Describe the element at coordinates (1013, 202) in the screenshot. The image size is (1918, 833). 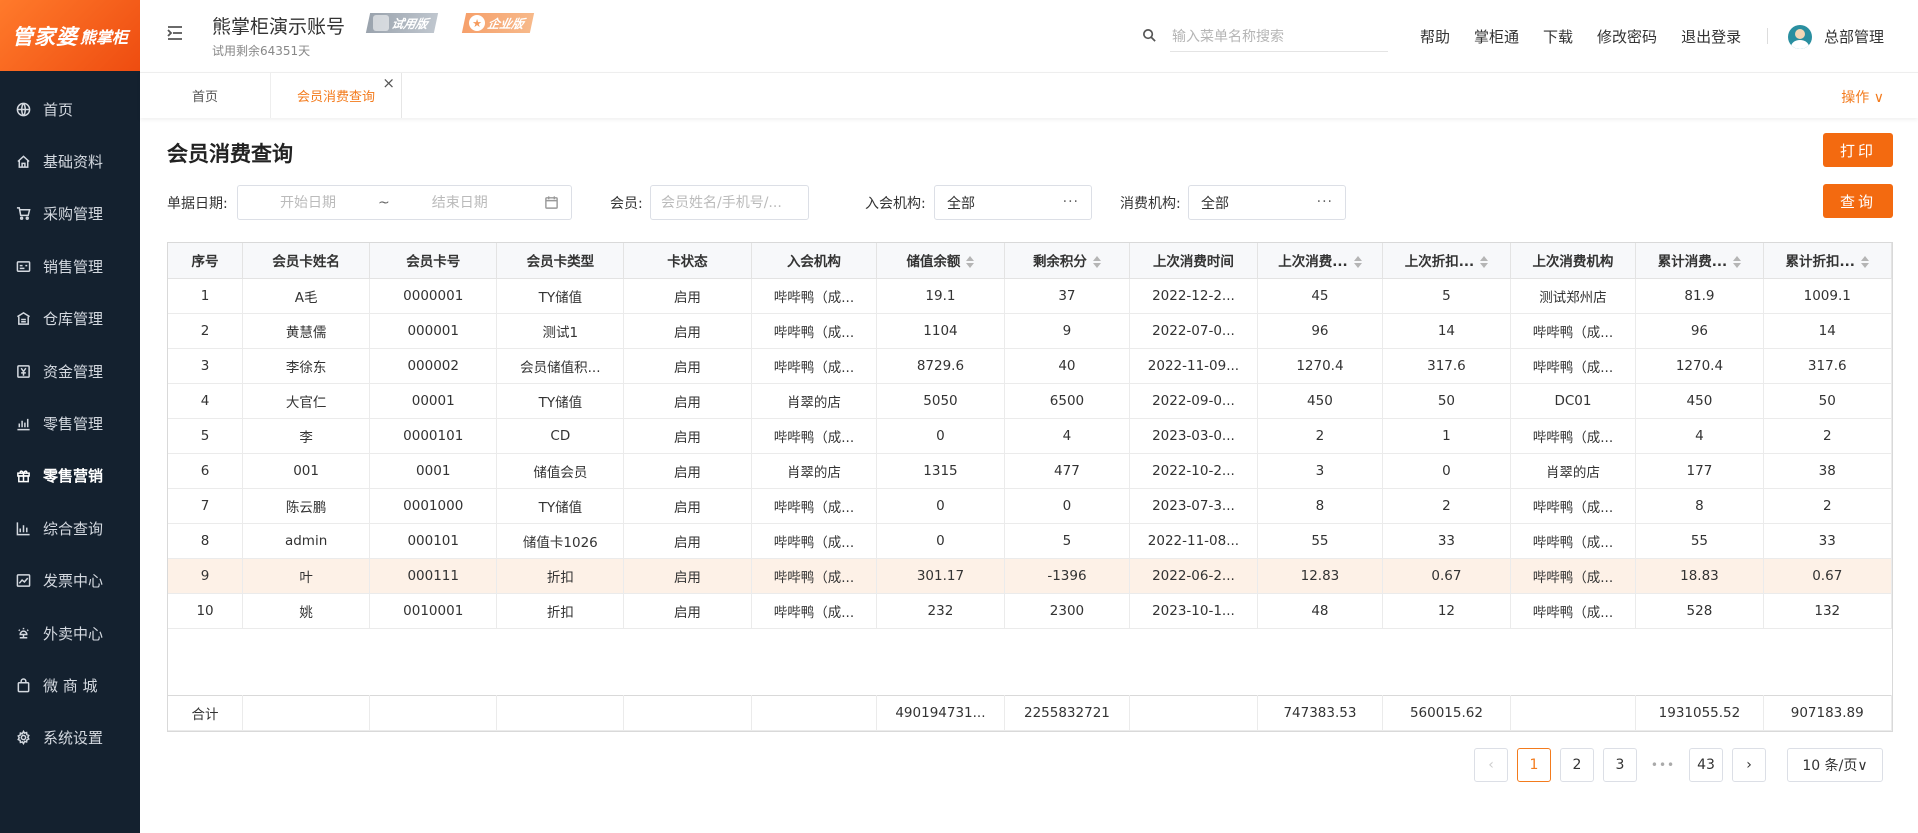
I see `join-org-select: 全部 ···` at that location.